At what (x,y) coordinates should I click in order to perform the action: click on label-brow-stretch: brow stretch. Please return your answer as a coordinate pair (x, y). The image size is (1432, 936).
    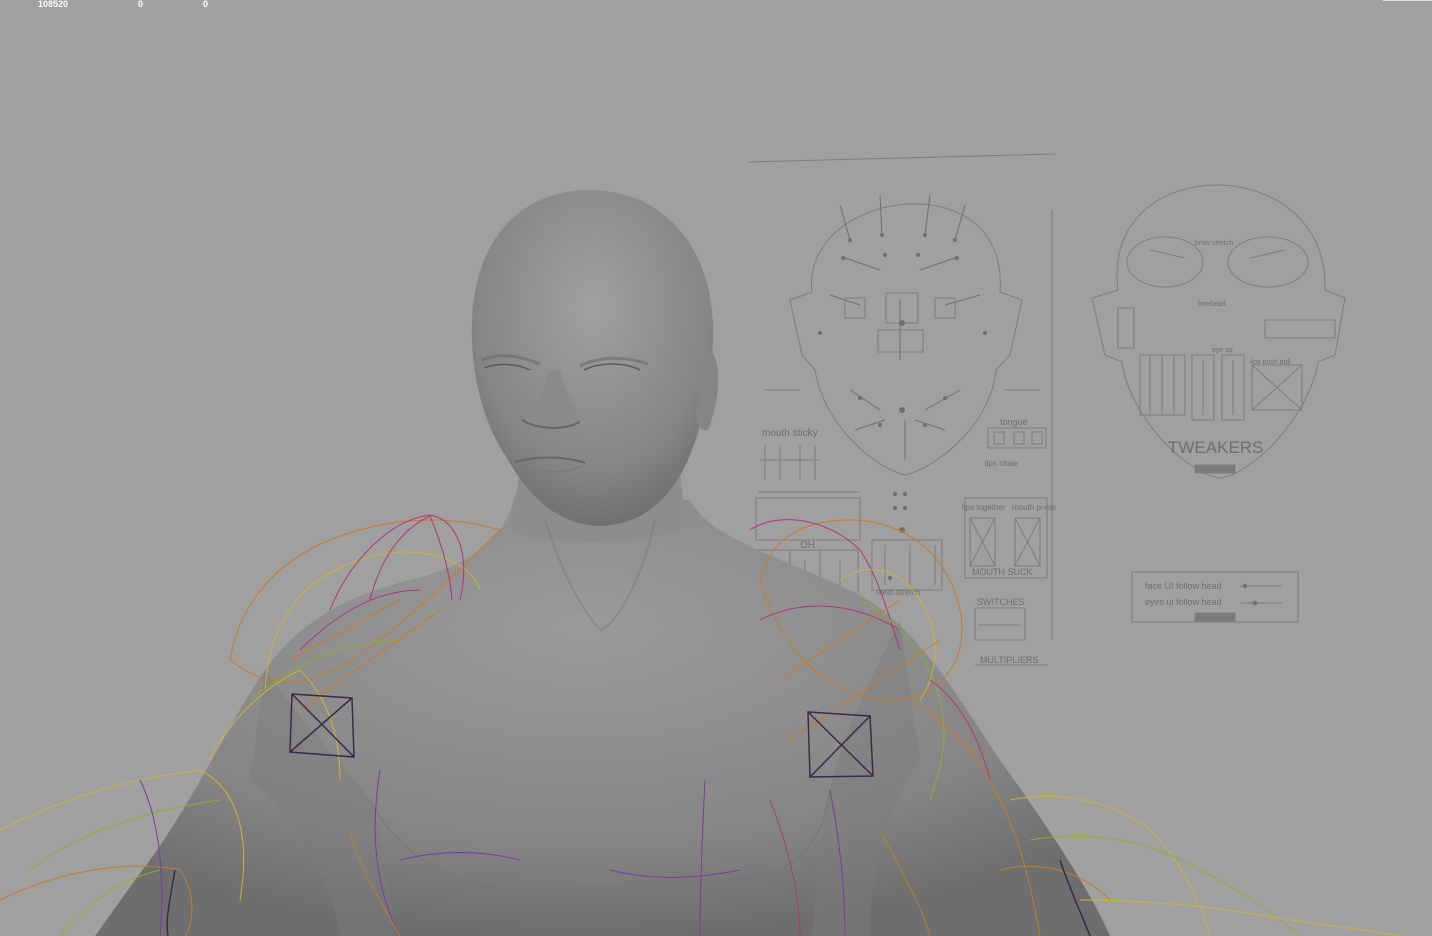
    Looking at the image, I should click on (1214, 243).